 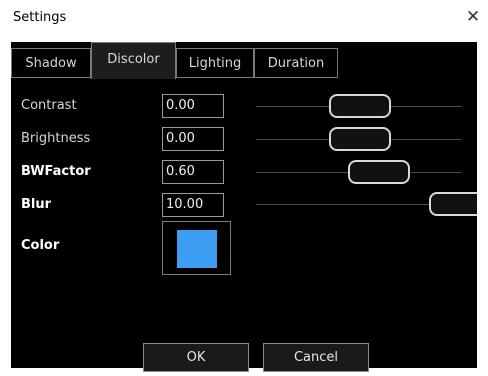 What do you see at coordinates (49, 105) in the screenshot?
I see `contrast-label: Contrast` at bounding box center [49, 105].